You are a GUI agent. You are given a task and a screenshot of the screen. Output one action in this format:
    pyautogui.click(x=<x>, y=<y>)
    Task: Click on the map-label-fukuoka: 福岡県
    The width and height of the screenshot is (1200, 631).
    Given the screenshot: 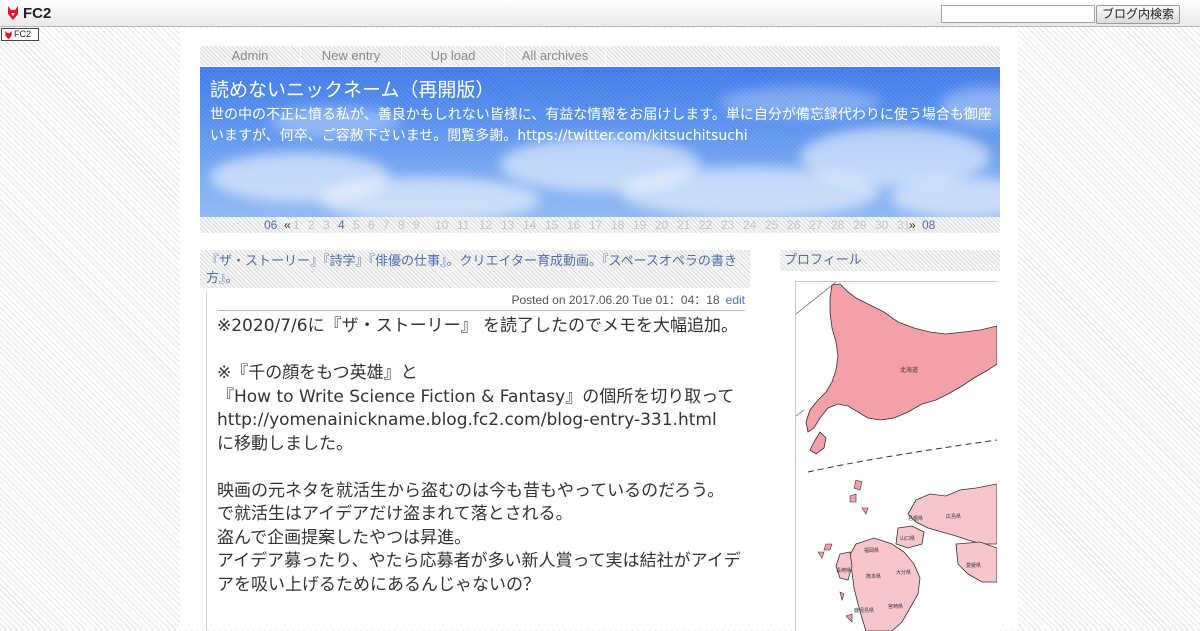 What is the action you would take?
    pyautogui.click(x=871, y=550)
    